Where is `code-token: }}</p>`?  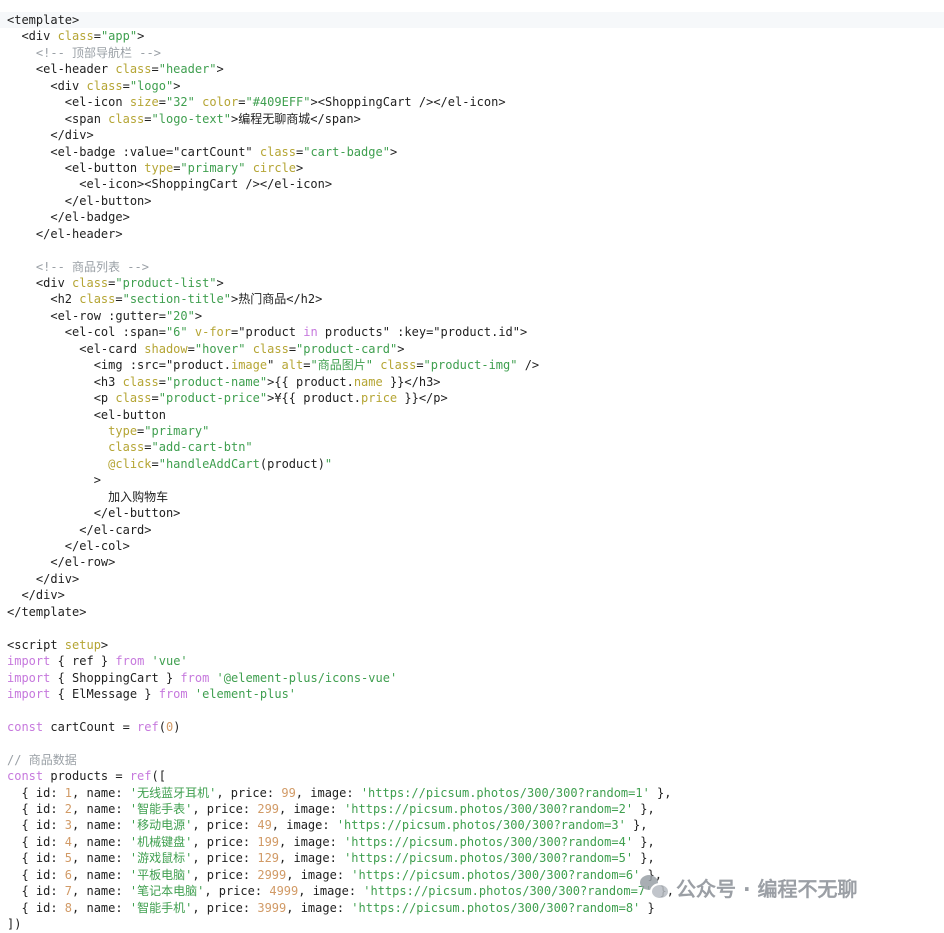
code-token: }}</p> is located at coordinates (422, 398).